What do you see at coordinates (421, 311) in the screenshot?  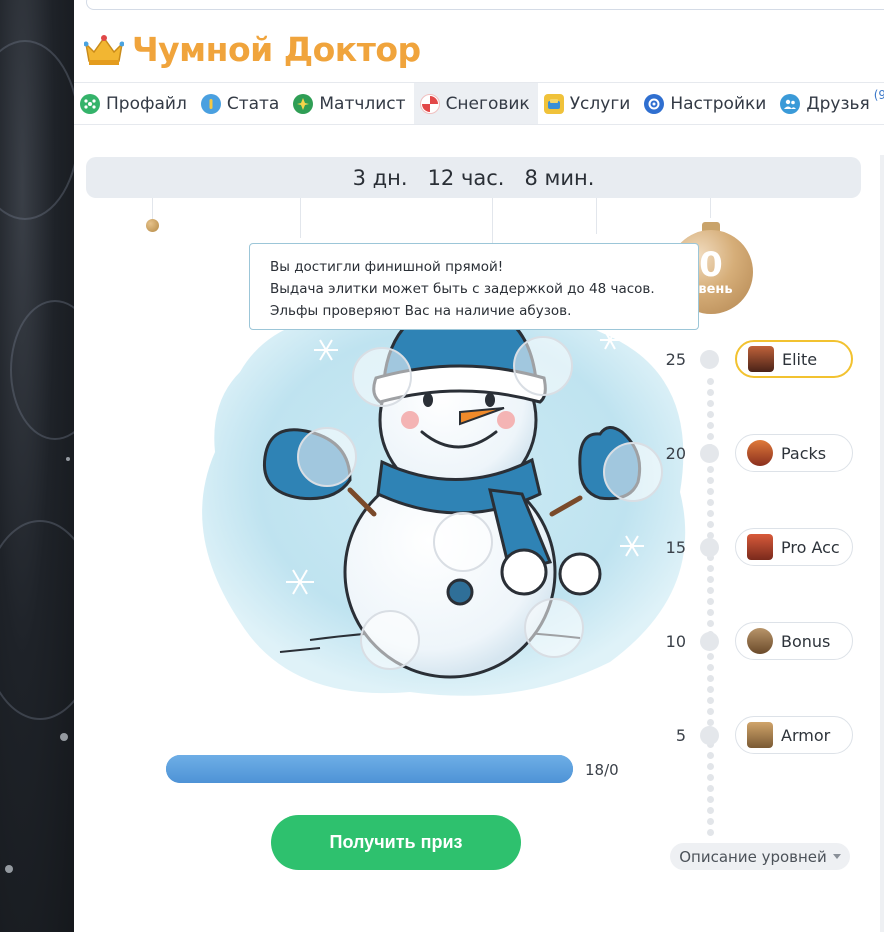 I see `tooltip-line: Эльфы проверяют Вас на наличие абузов.` at bounding box center [421, 311].